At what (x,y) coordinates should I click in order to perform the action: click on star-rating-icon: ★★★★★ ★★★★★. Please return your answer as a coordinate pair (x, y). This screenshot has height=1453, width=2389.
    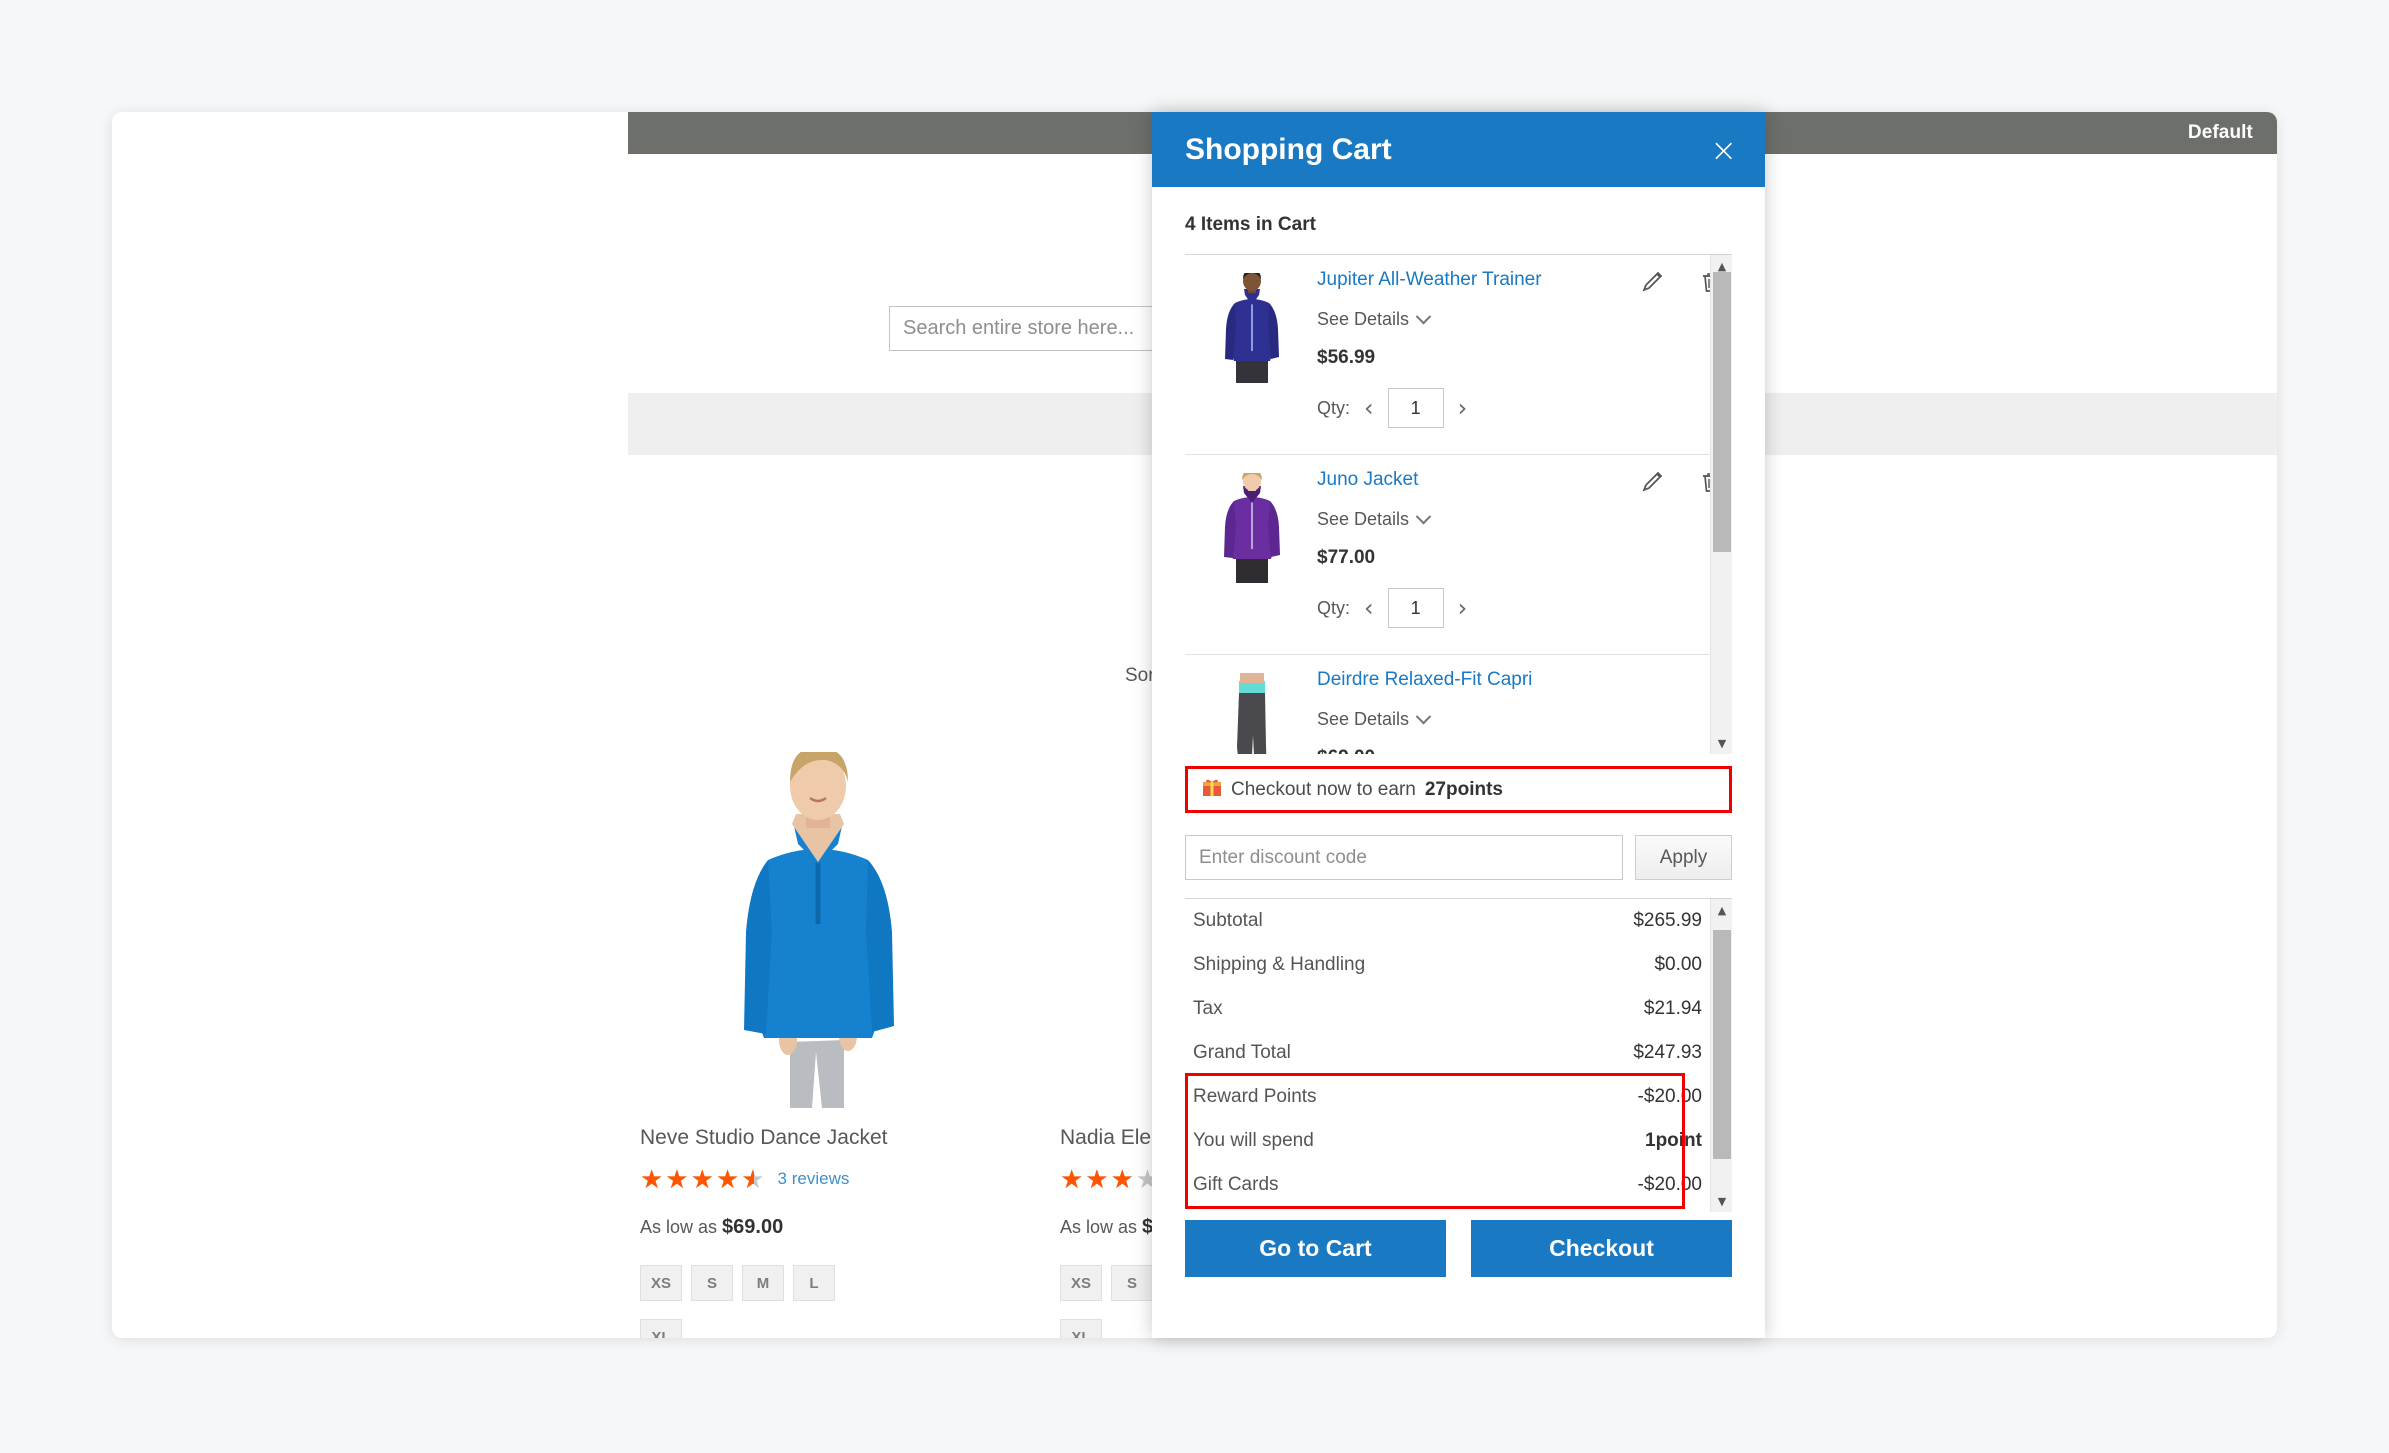
    Looking at the image, I should click on (703, 1179).